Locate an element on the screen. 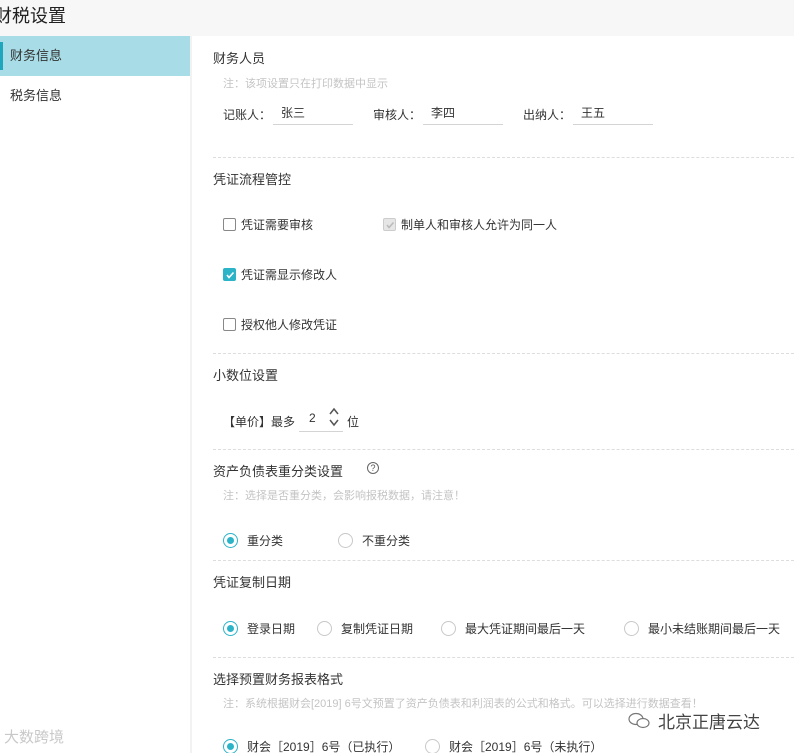 This screenshot has height=753, width=794. radio-label: 重分类 is located at coordinates (265, 541).